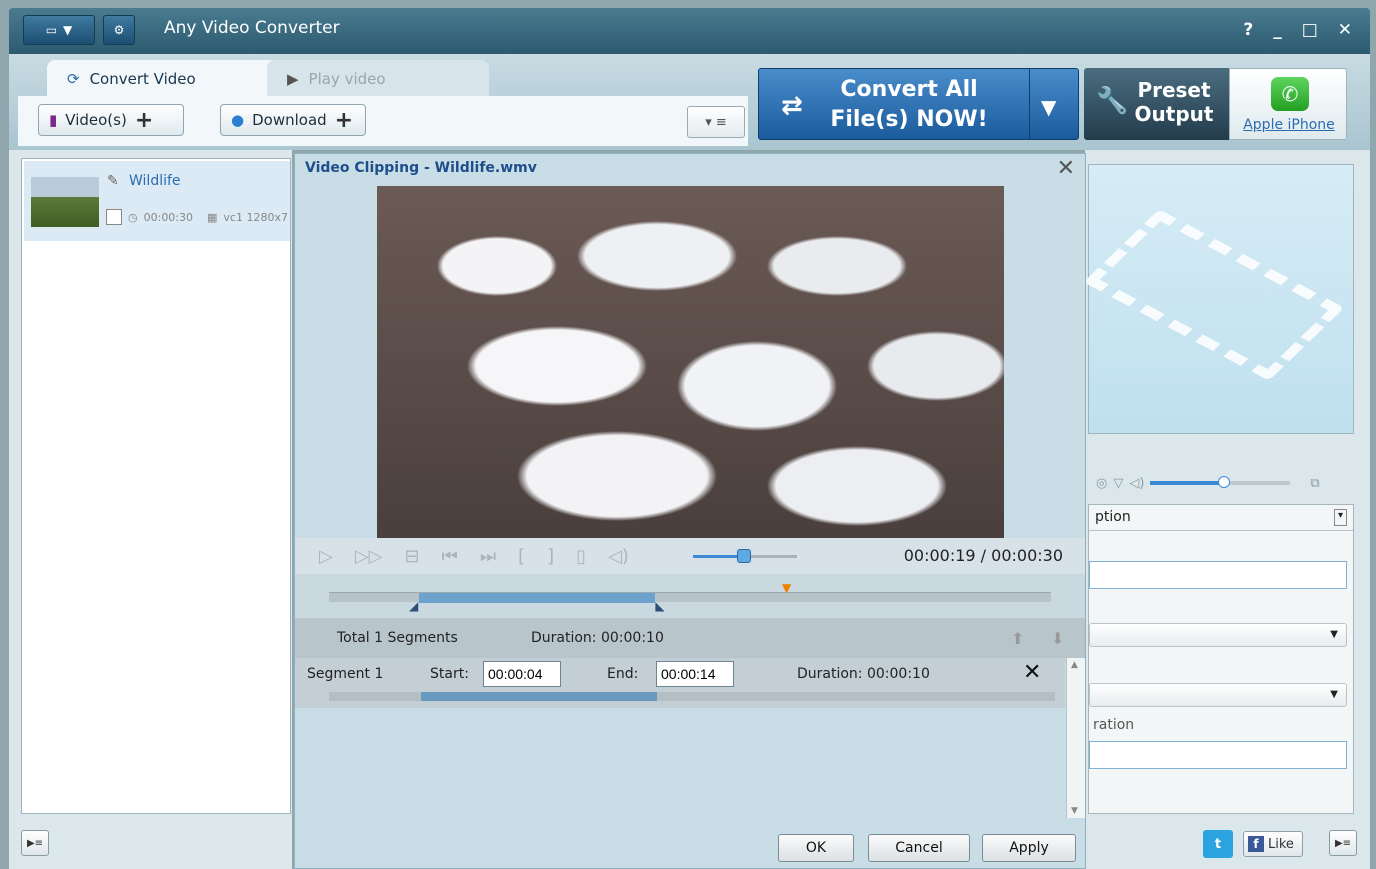  I want to click on end-label: End:, so click(623, 674).